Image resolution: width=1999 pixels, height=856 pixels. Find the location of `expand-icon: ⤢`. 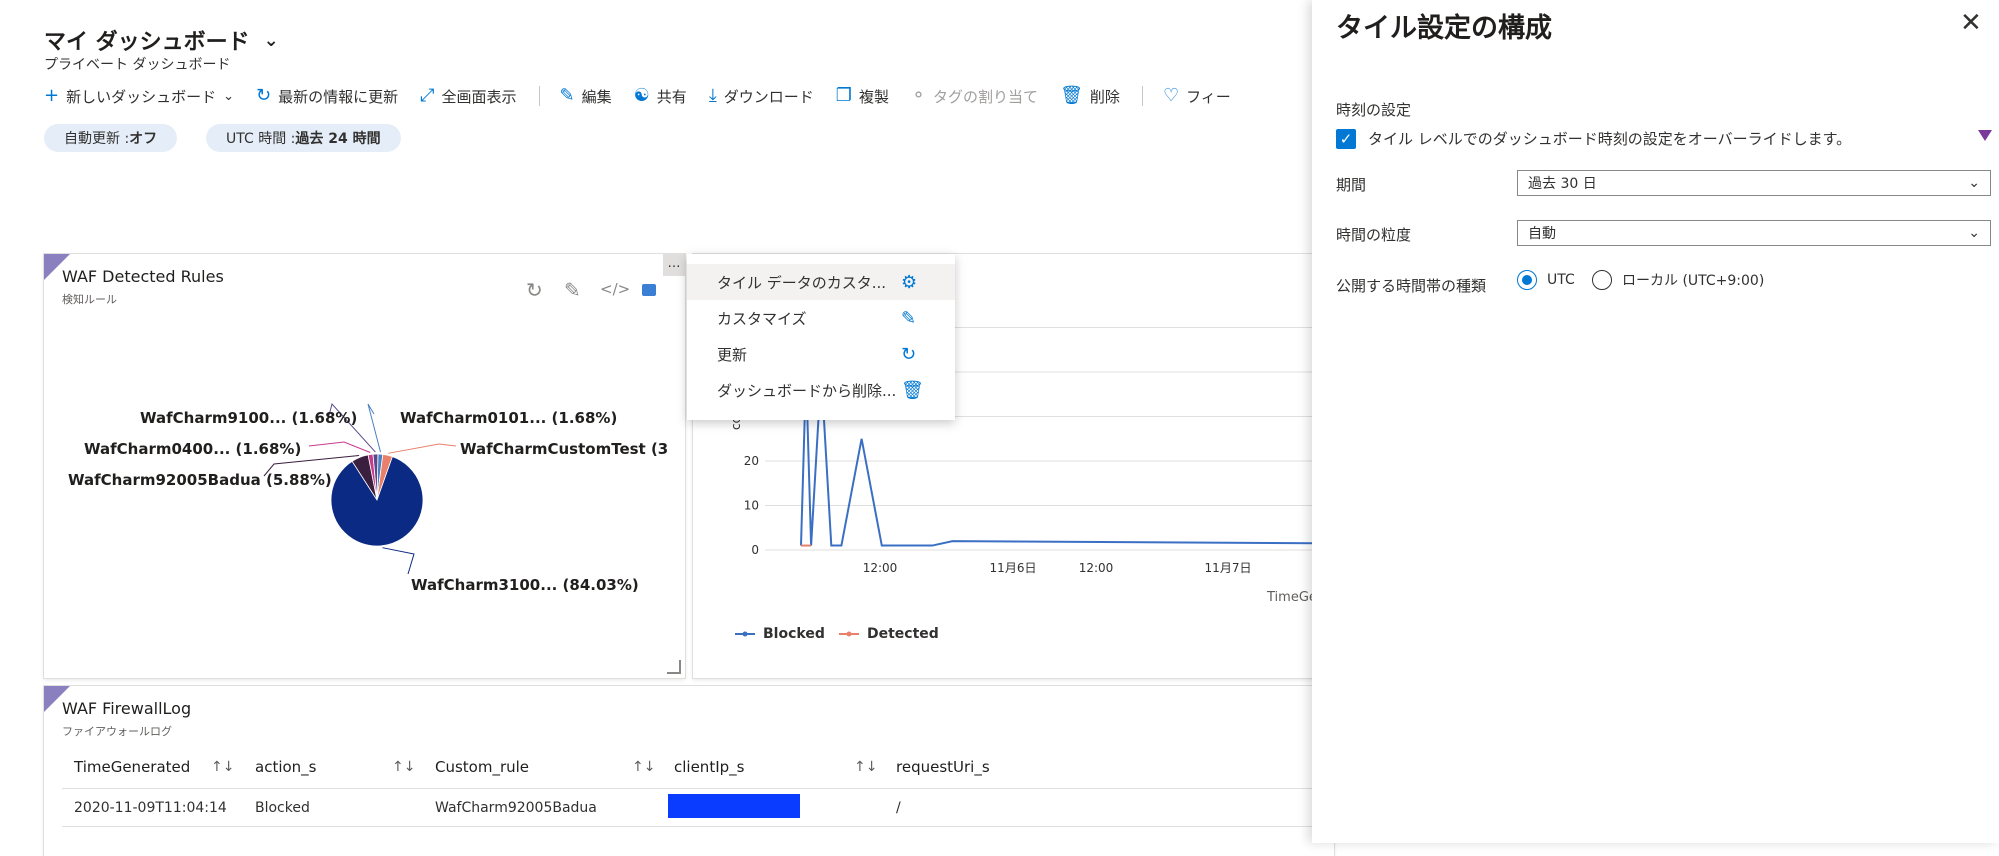

expand-icon: ⤢ is located at coordinates (427, 95).